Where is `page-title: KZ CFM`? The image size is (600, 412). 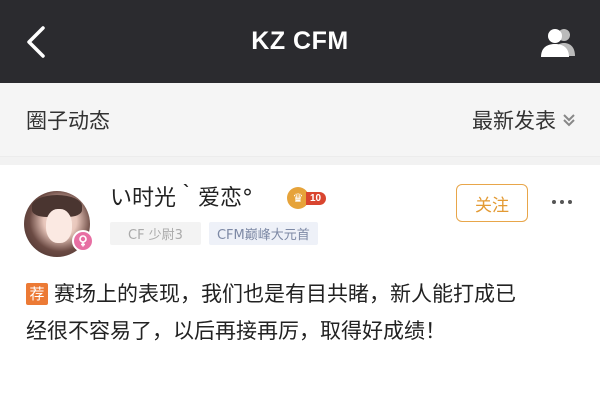
page-title: KZ CFM is located at coordinates (300, 41).